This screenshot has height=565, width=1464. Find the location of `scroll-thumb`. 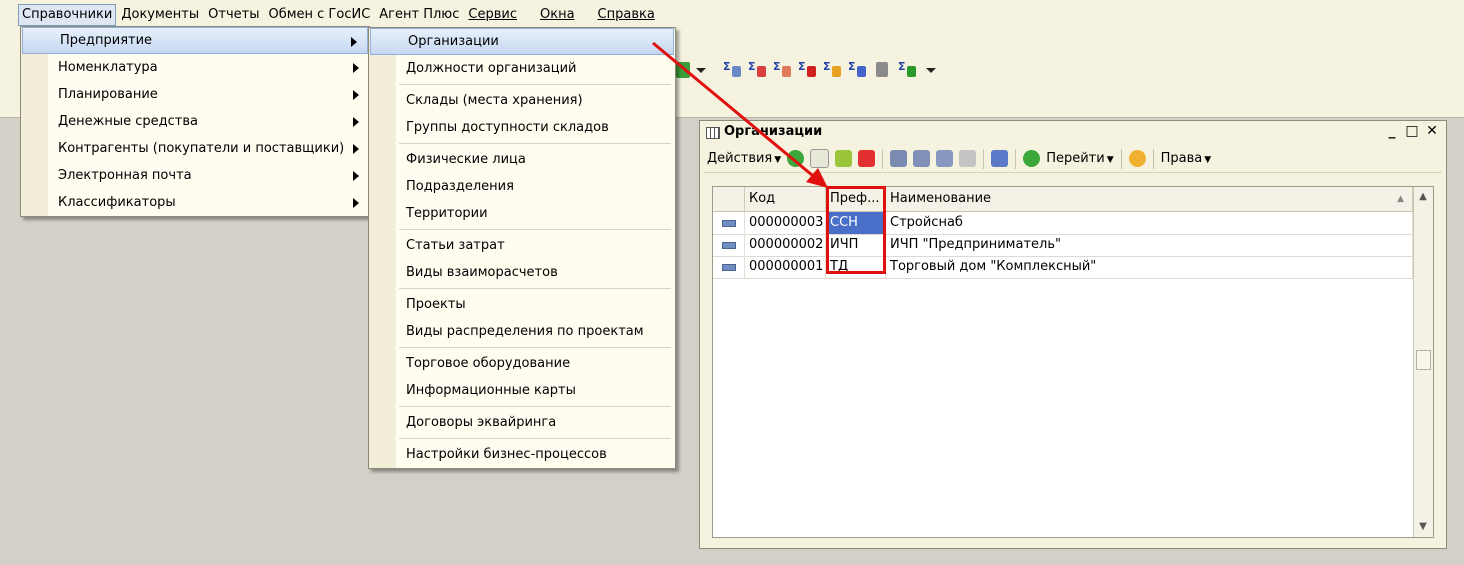

scroll-thumb is located at coordinates (1423, 360).